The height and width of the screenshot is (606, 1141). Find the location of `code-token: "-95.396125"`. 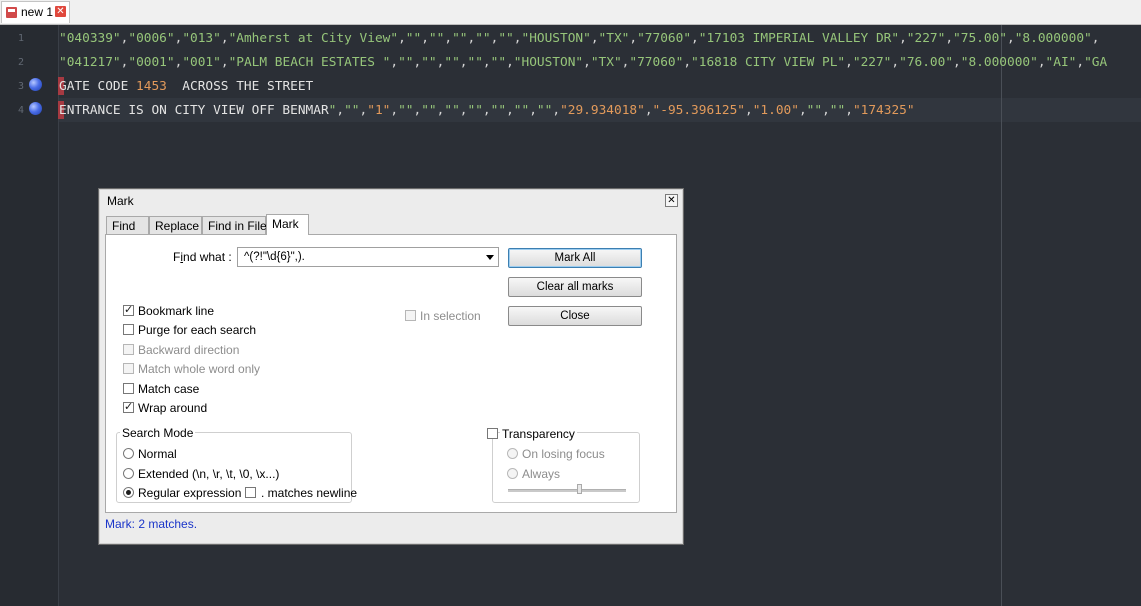

code-token: "-95.396125" is located at coordinates (698, 110).